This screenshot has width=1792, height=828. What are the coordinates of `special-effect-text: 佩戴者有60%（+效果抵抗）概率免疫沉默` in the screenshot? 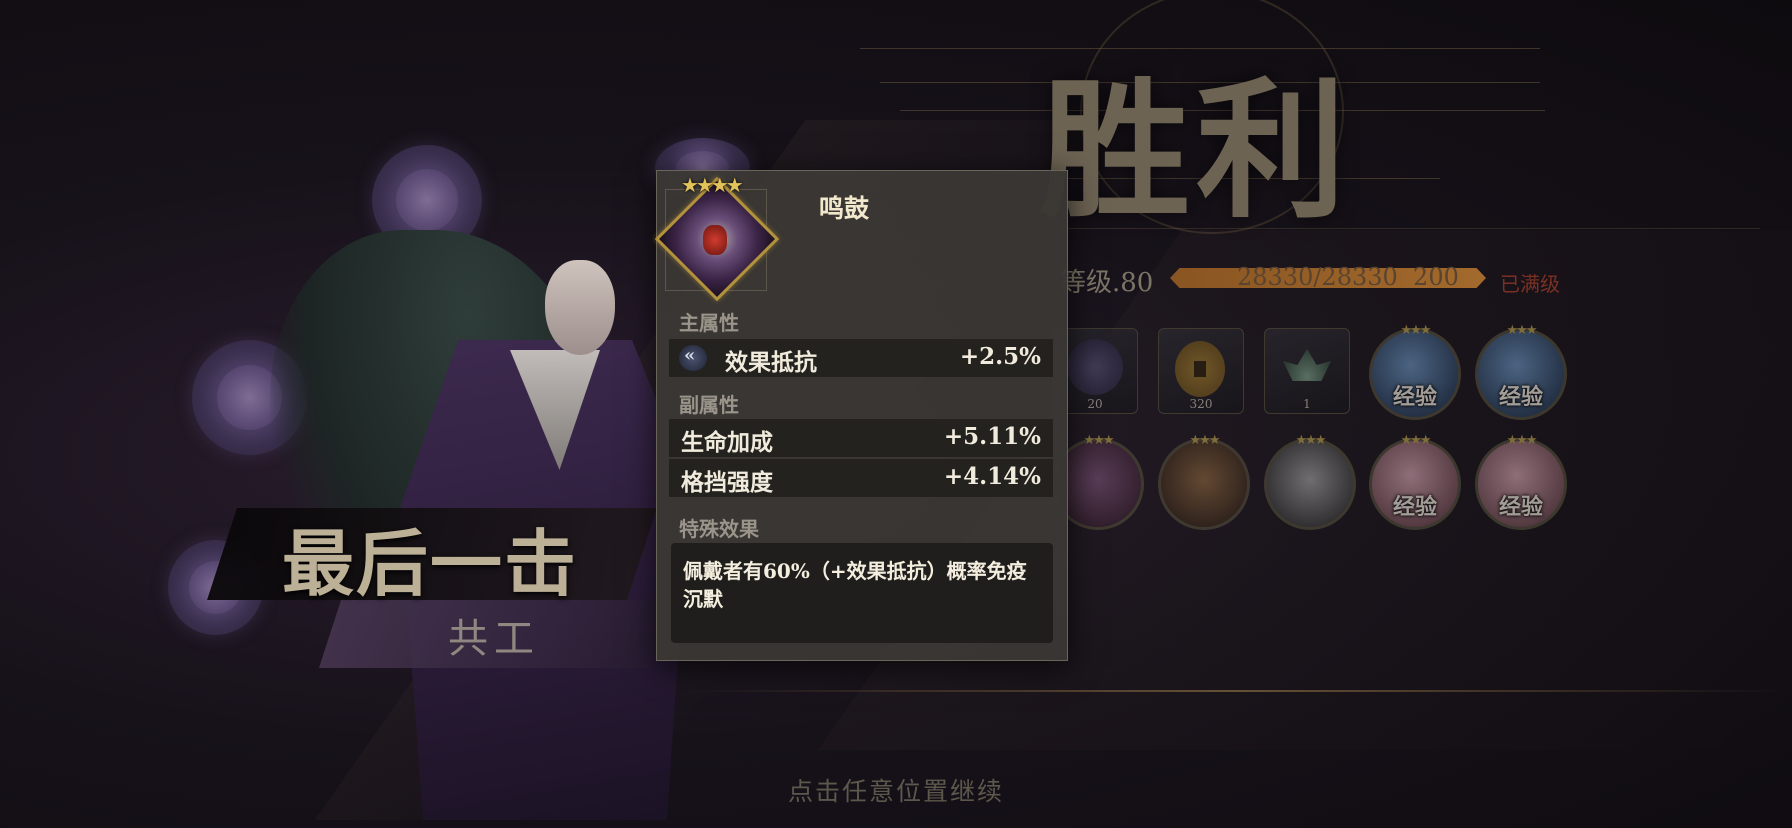 It's located at (855, 585).